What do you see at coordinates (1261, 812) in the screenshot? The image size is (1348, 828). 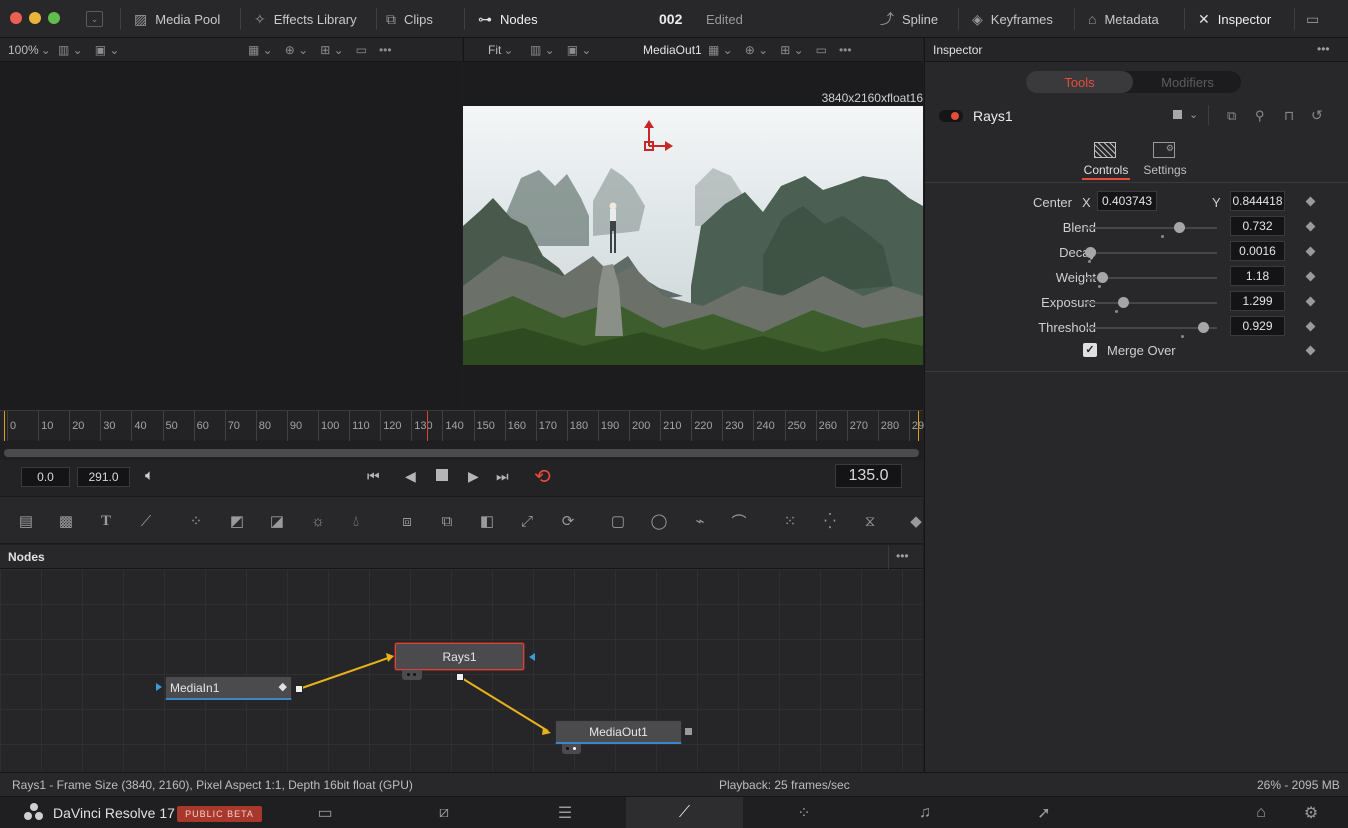 I see `home-icon: ⌂` at bounding box center [1261, 812].